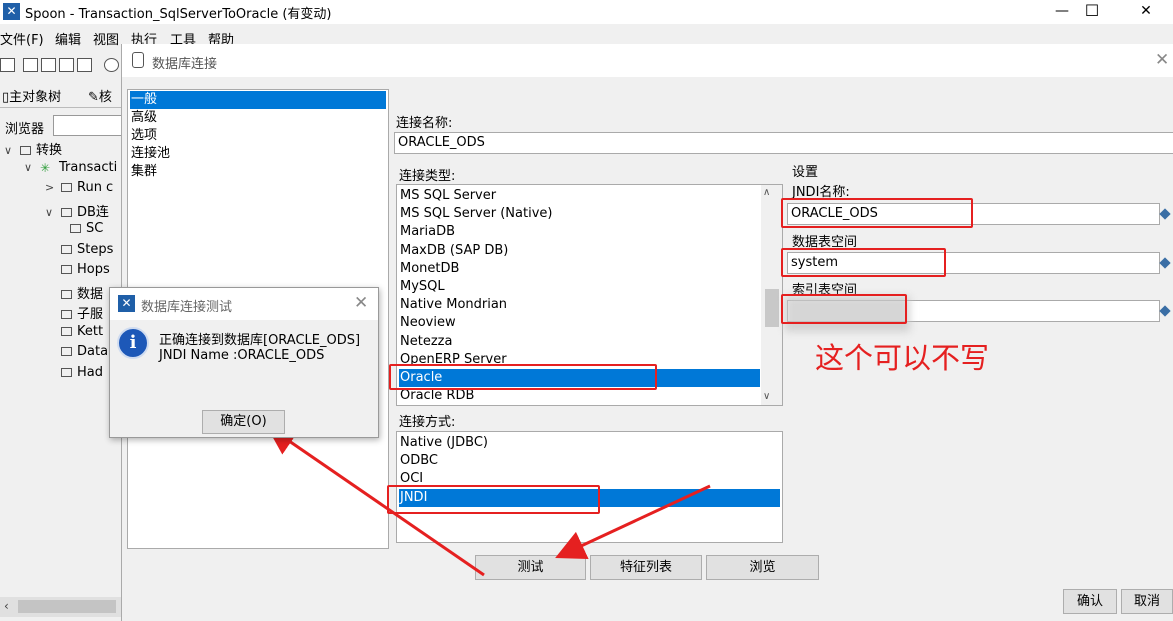  What do you see at coordinates (633, 522) in the screenshot?
I see `arrow-jndi-to-test` at bounding box center [633, 522].